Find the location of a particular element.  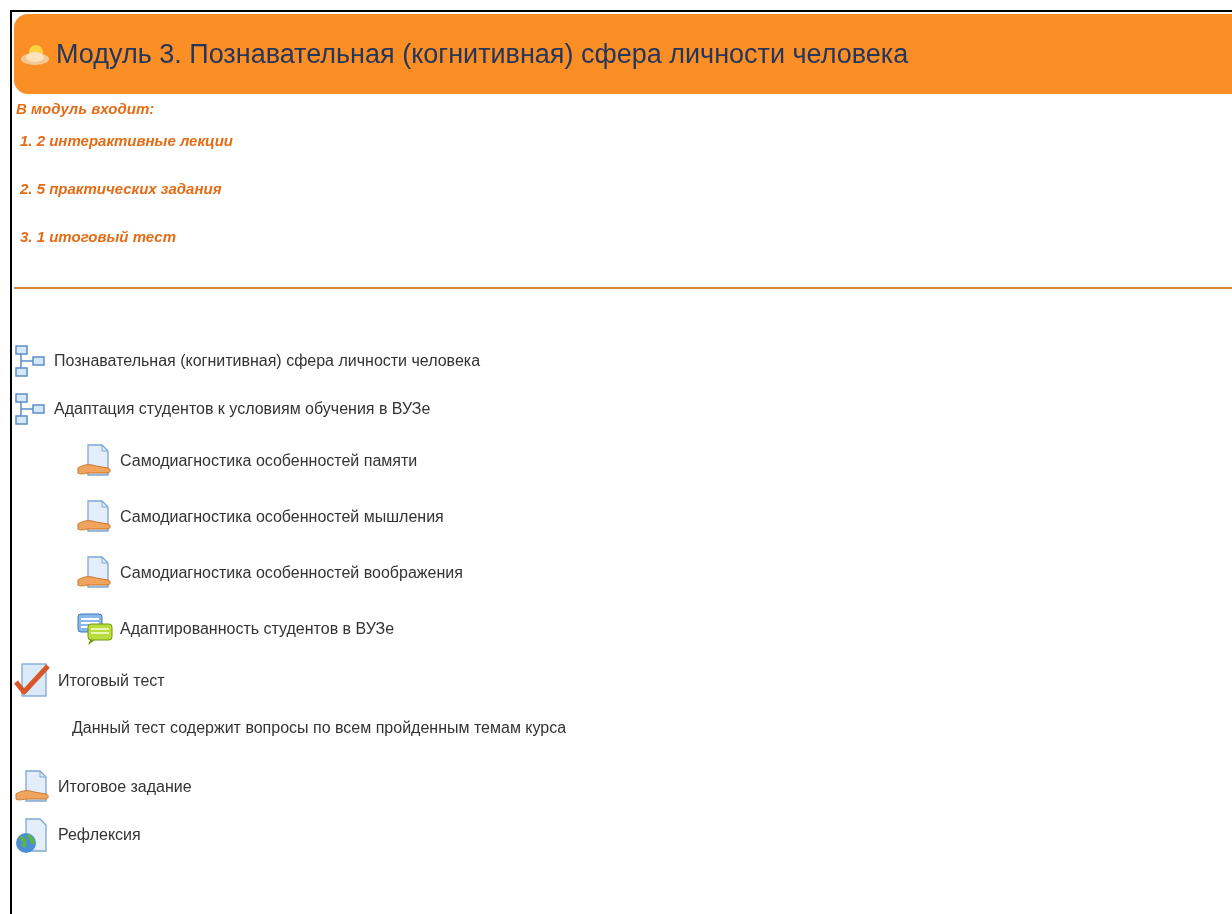

activity-link: Познавательная (когнитивная) сфера личности человека is located at coordinates (267, 361).